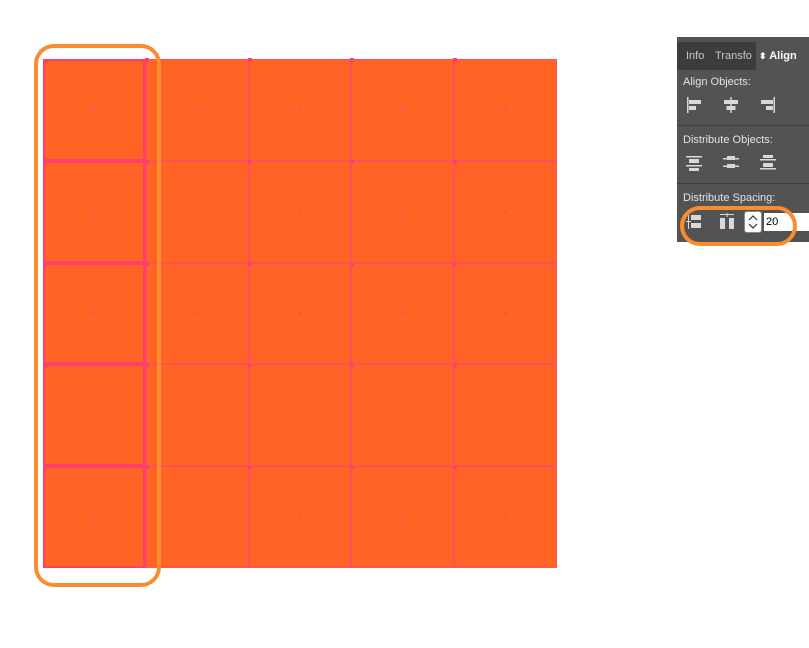 The width and height of the screenshot is (809, 648). I want to click on spacing-value-input, so click(786, 222).